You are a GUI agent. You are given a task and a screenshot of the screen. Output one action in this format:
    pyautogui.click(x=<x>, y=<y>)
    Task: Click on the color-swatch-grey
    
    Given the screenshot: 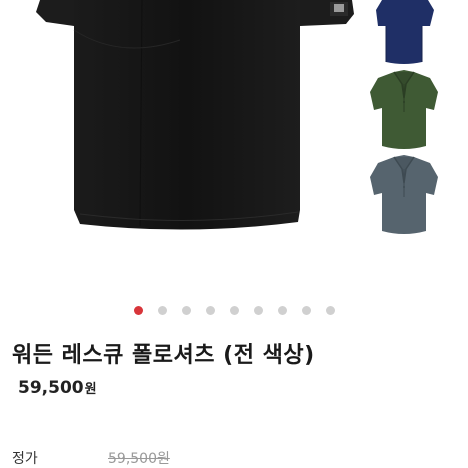 What is the action you would take?
    pyautogui.click(x=404, y=195)
    